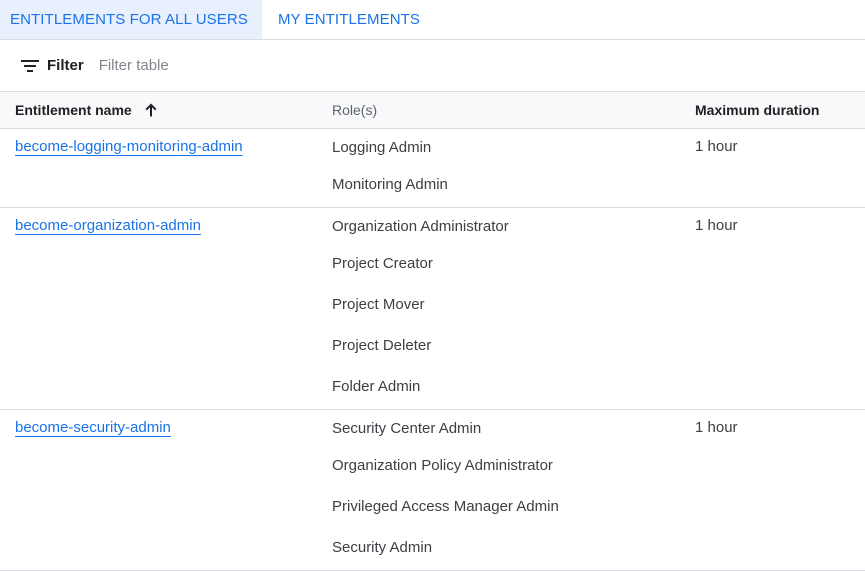 The image size is (865, 571). What do you see at coordinates (497, 168) in the screenshot?
I see `roles-cell: Logging Admin Monitoring Admin` at bounding box center [497, 168].